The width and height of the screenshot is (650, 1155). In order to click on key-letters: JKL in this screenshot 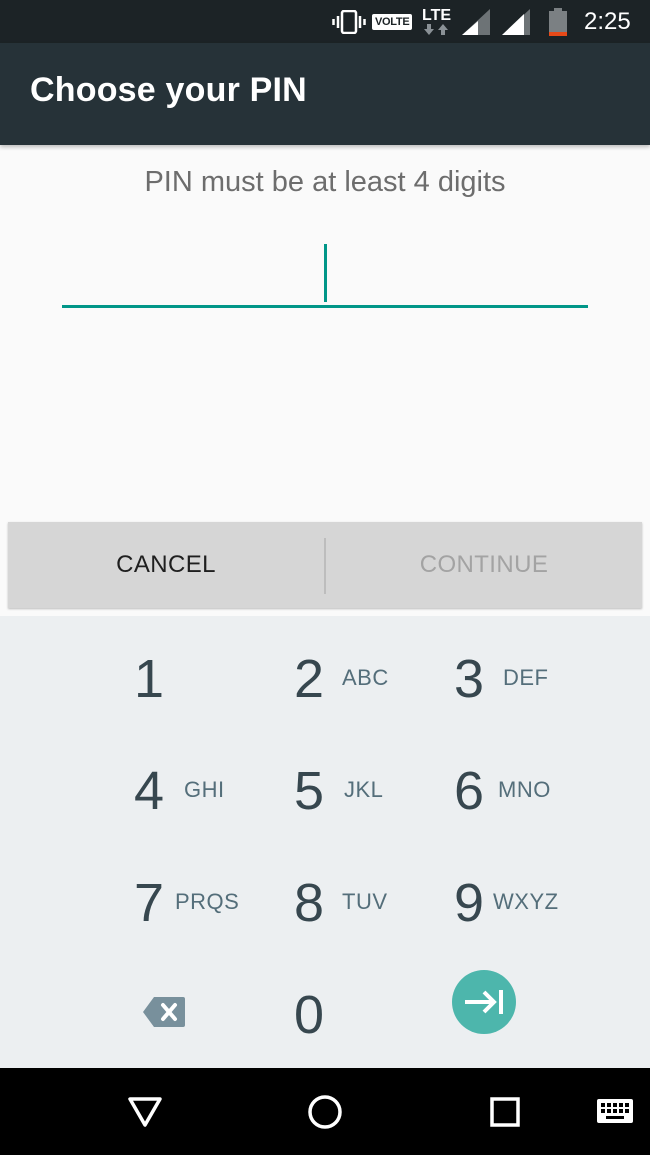, I will do `click(364, 789)`.